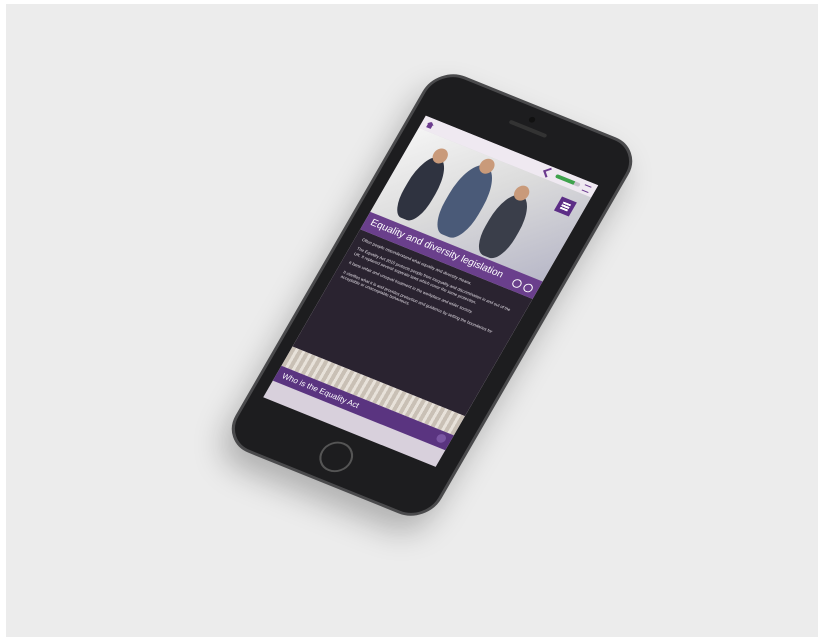 This screenshot has height=641, width=824. I want to click on plus-icon, so click(441, 438).